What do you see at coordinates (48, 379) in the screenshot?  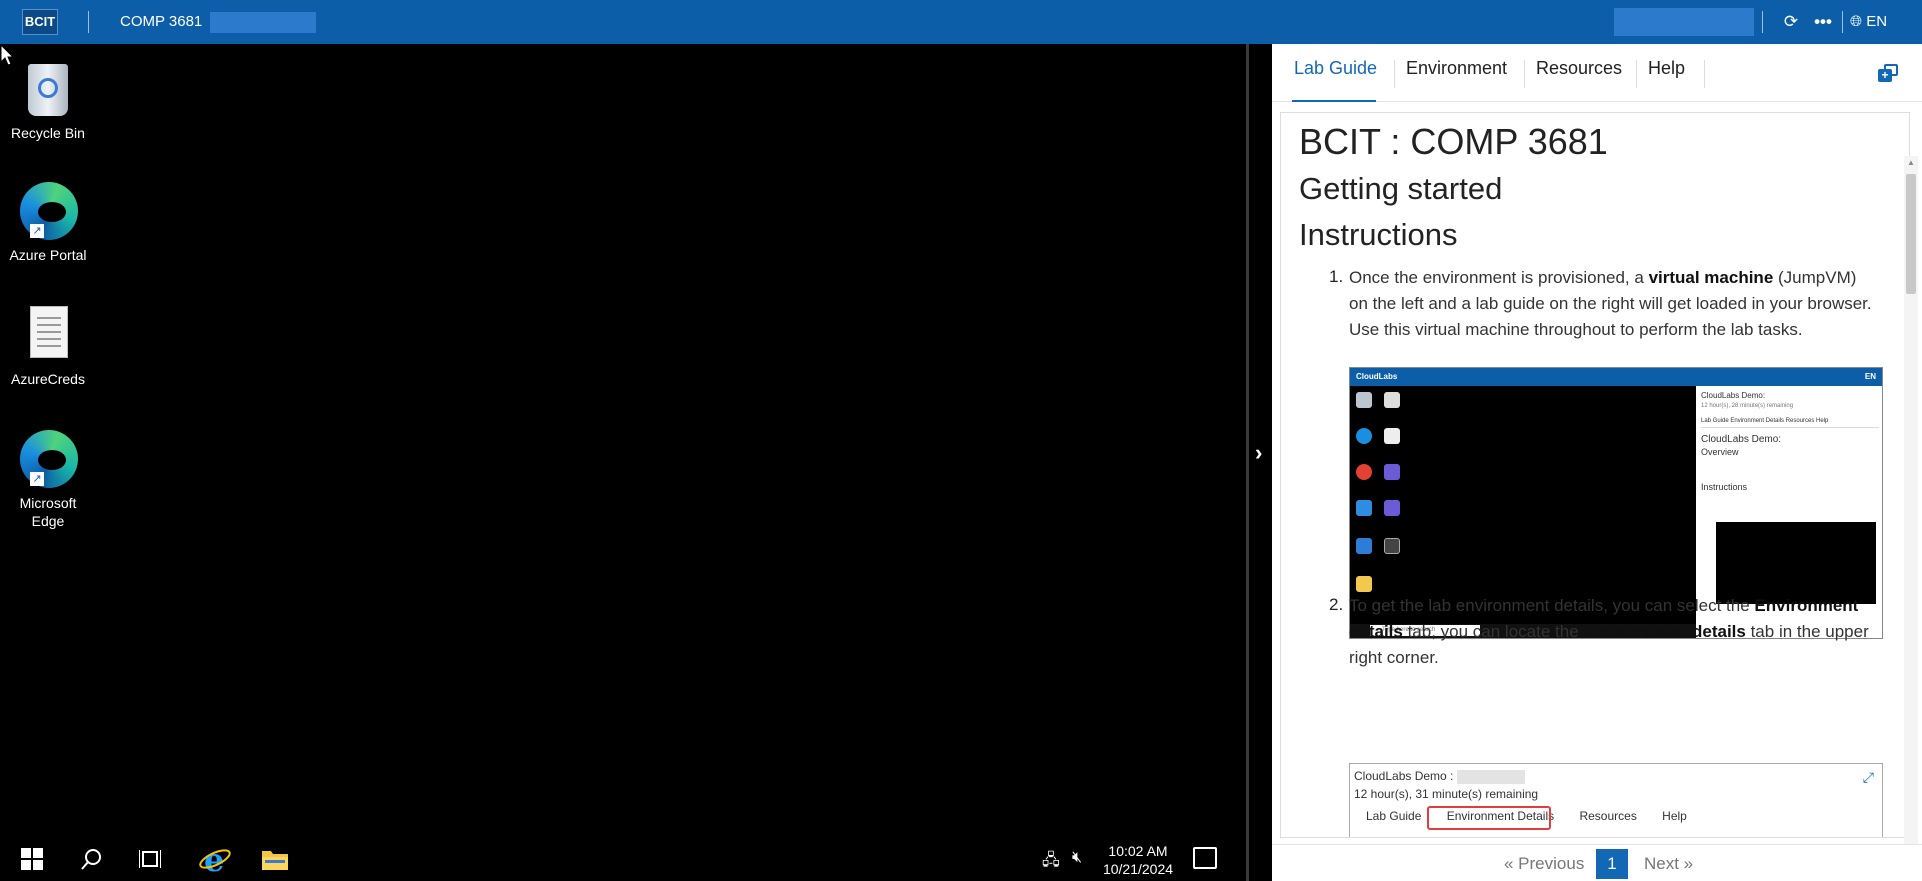 I see `desktop-icon-label: AzureCreds` at bounding box center [48, 379].